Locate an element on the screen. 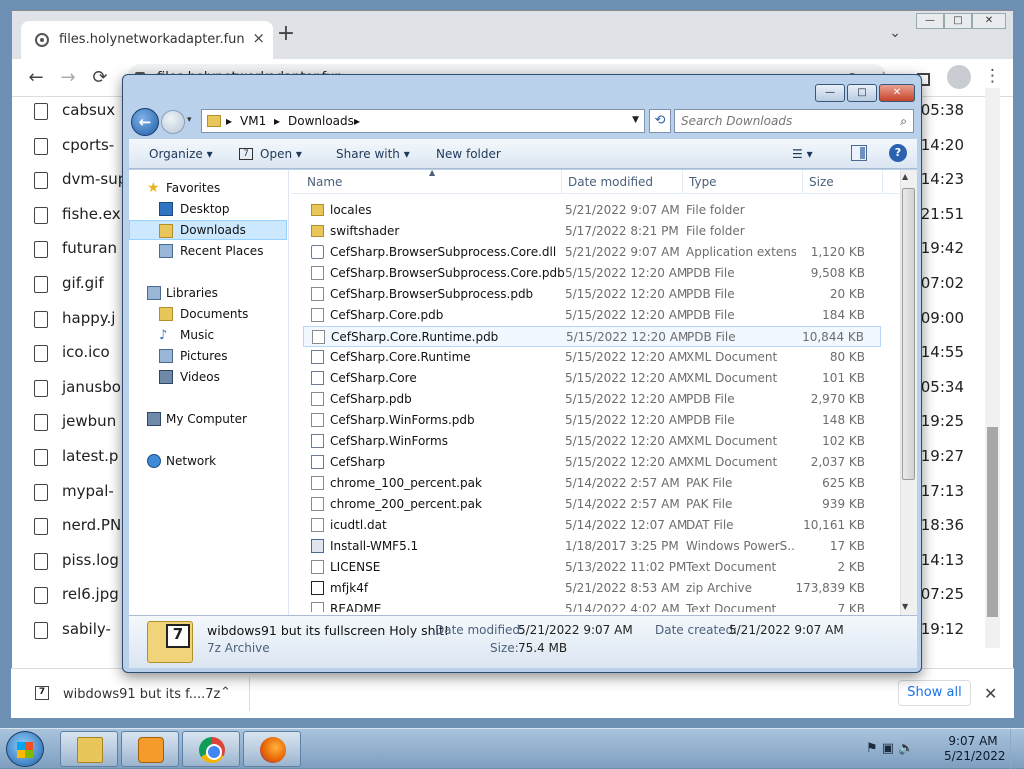 The width and height of the screenshot is (1024, 769). browser-tab: files.holynetworkadapter.fun × is located at coordinates (147, 40).